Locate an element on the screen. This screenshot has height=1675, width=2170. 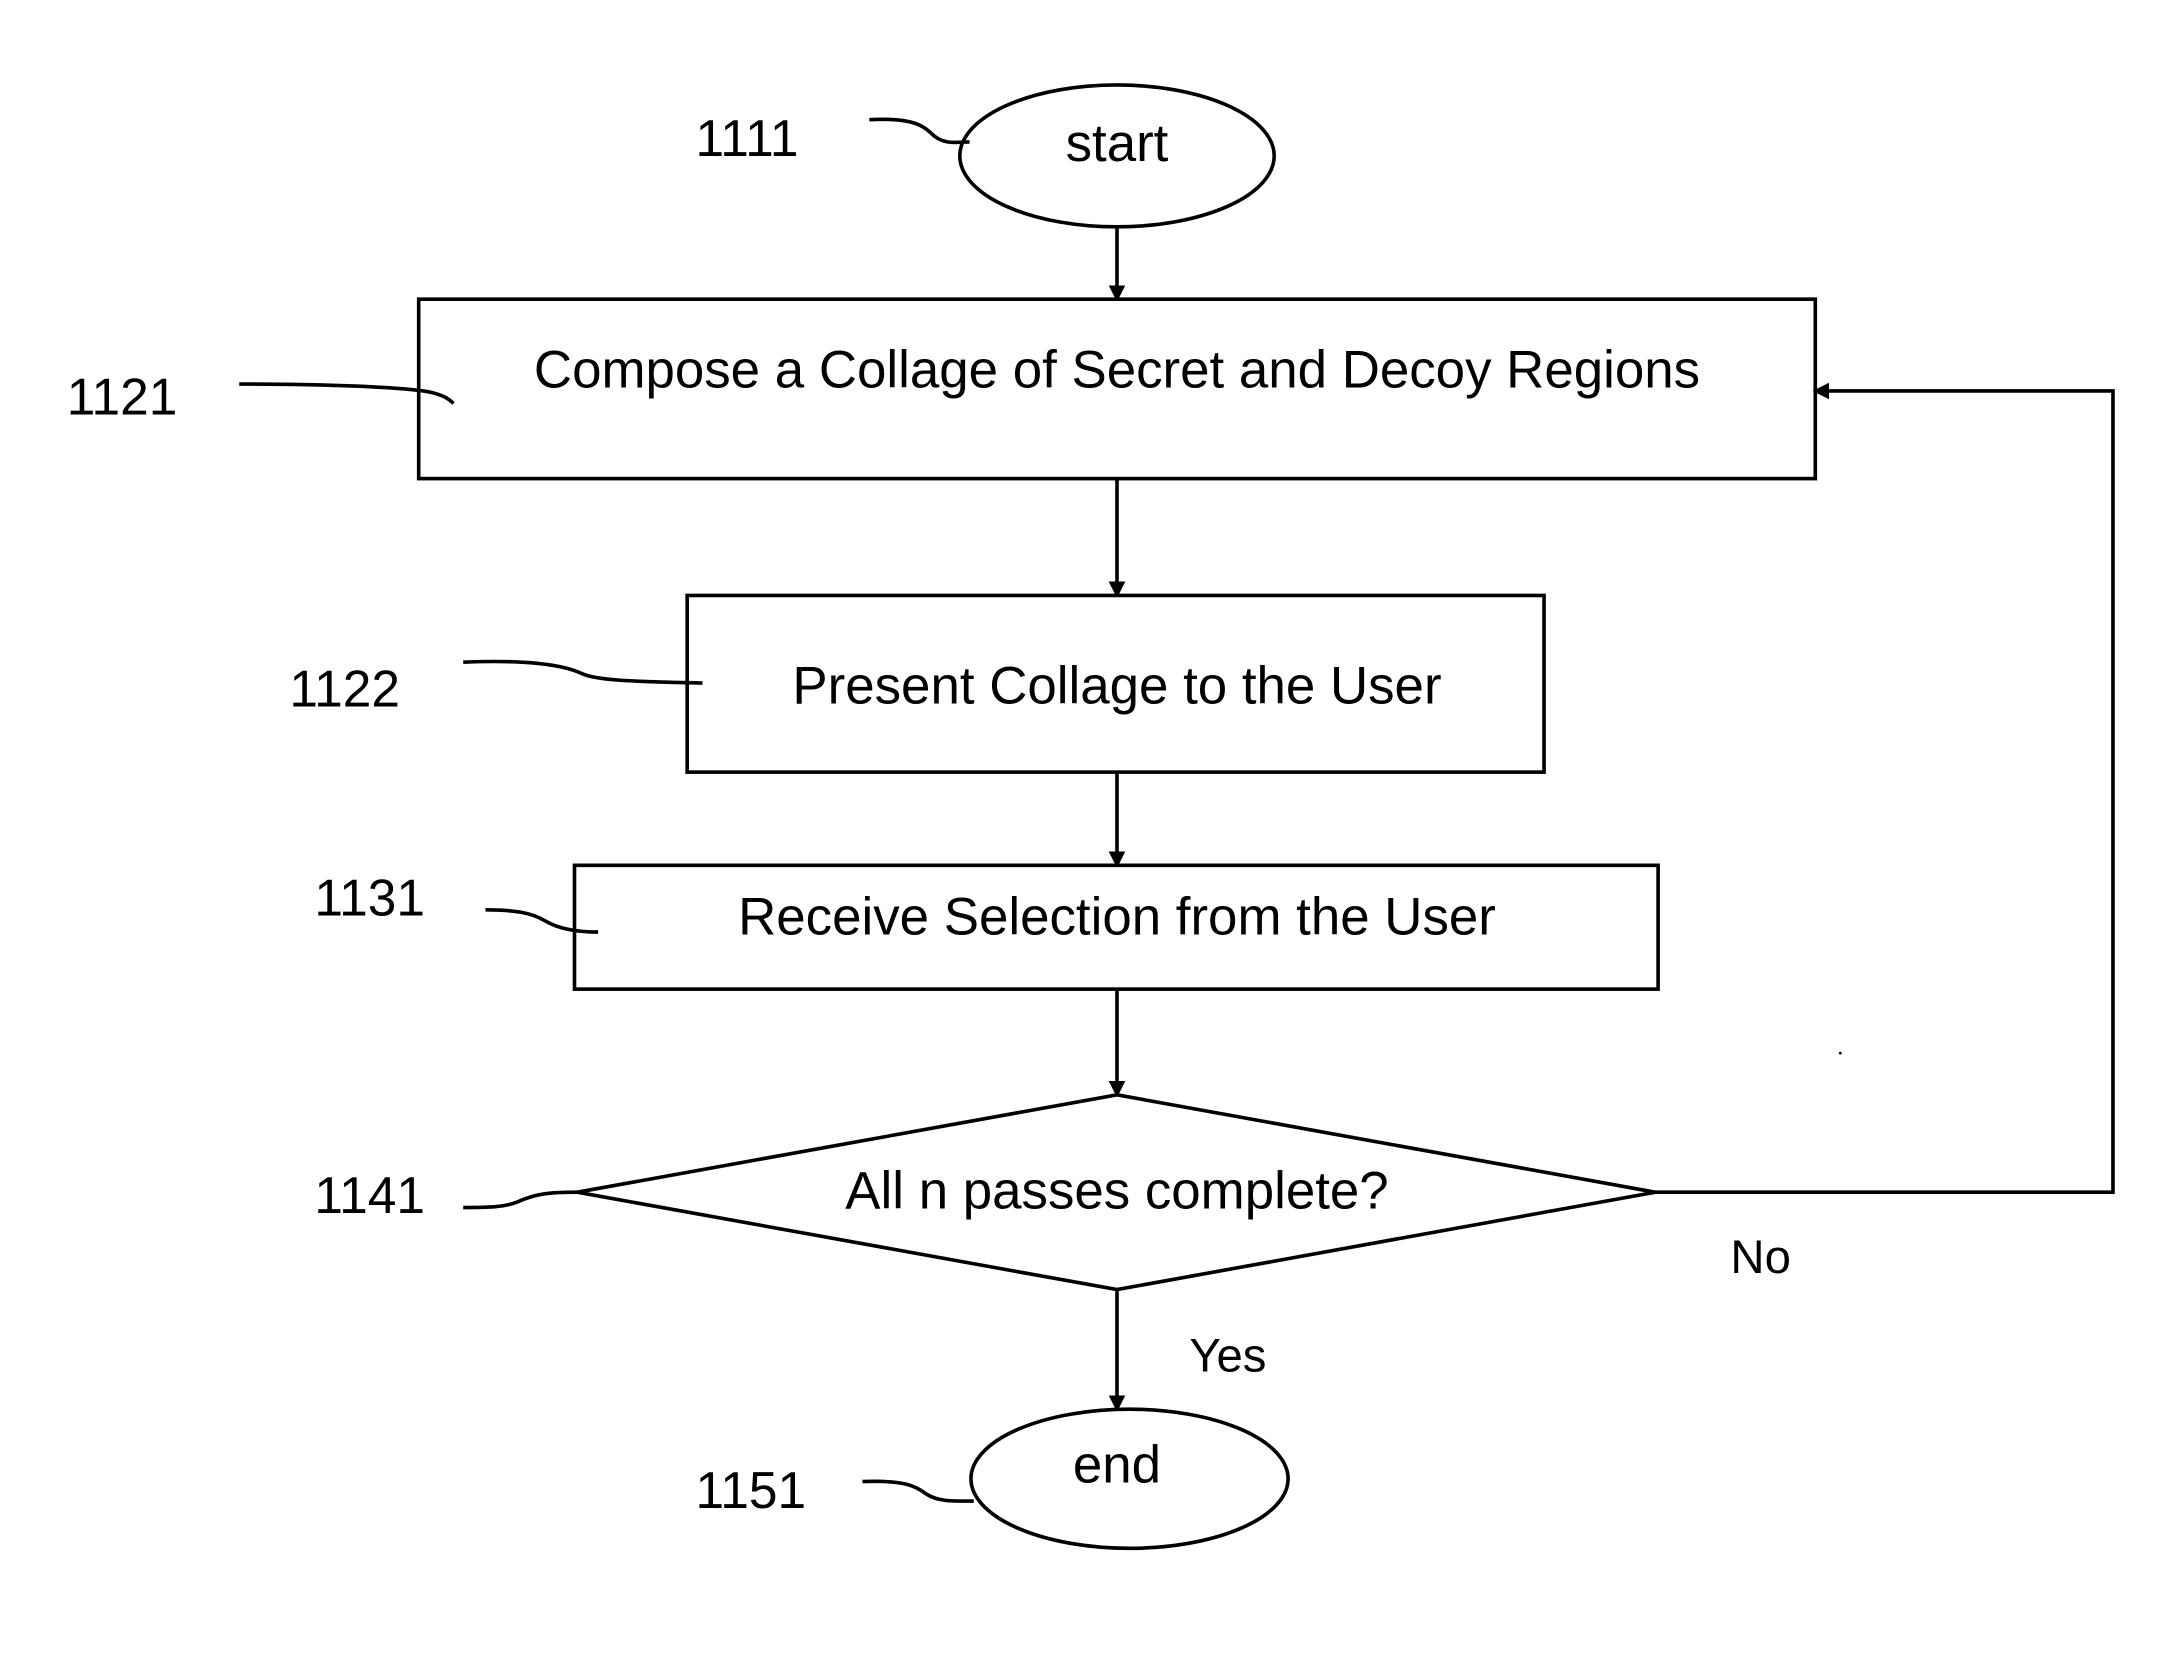
present-collage-text: Present Collage to the User is located at coordinates (1116, 685).